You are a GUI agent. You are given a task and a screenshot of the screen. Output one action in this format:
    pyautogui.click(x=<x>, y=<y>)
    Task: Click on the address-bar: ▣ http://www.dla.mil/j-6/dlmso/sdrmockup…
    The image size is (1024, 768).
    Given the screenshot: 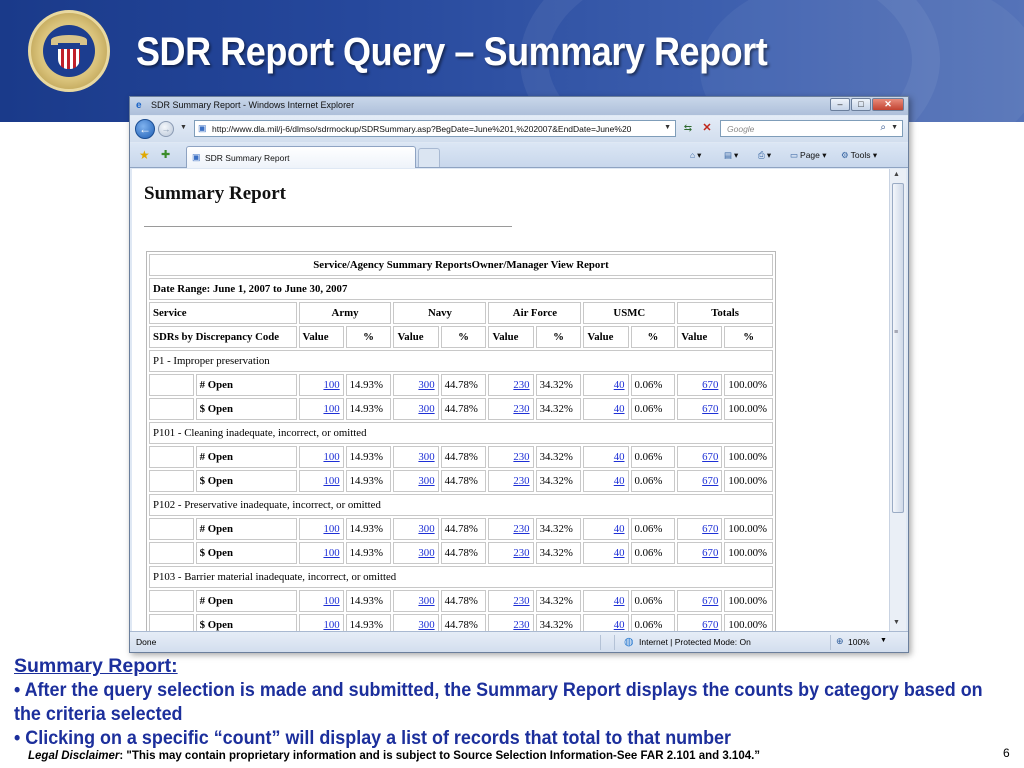 What is the action you would take?
    pyautogui.click(x=435, y=128)
    